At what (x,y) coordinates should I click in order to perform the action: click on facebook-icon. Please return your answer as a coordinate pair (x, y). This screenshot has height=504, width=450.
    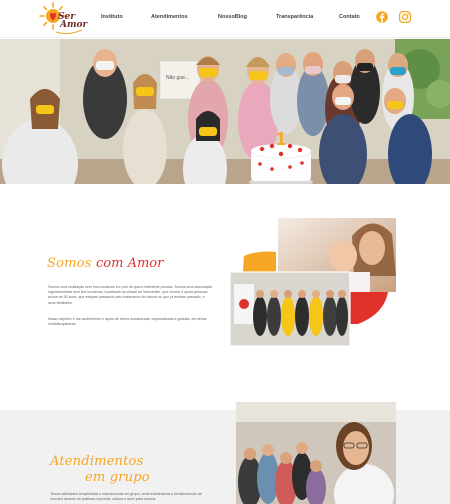
    Looking at the image, I should click on (382, 17).